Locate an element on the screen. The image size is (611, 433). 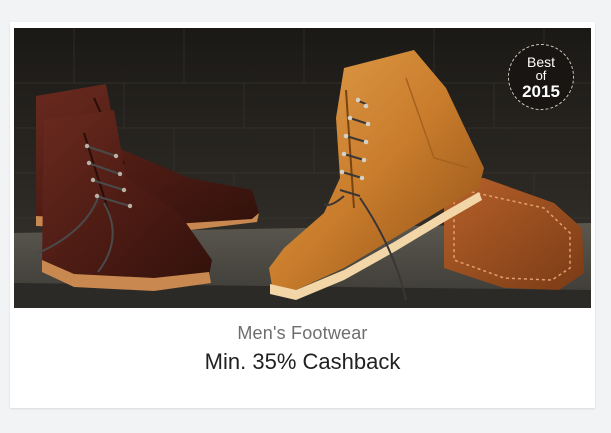
category-title: Men's Footwear is located at coordinates (302, 333).